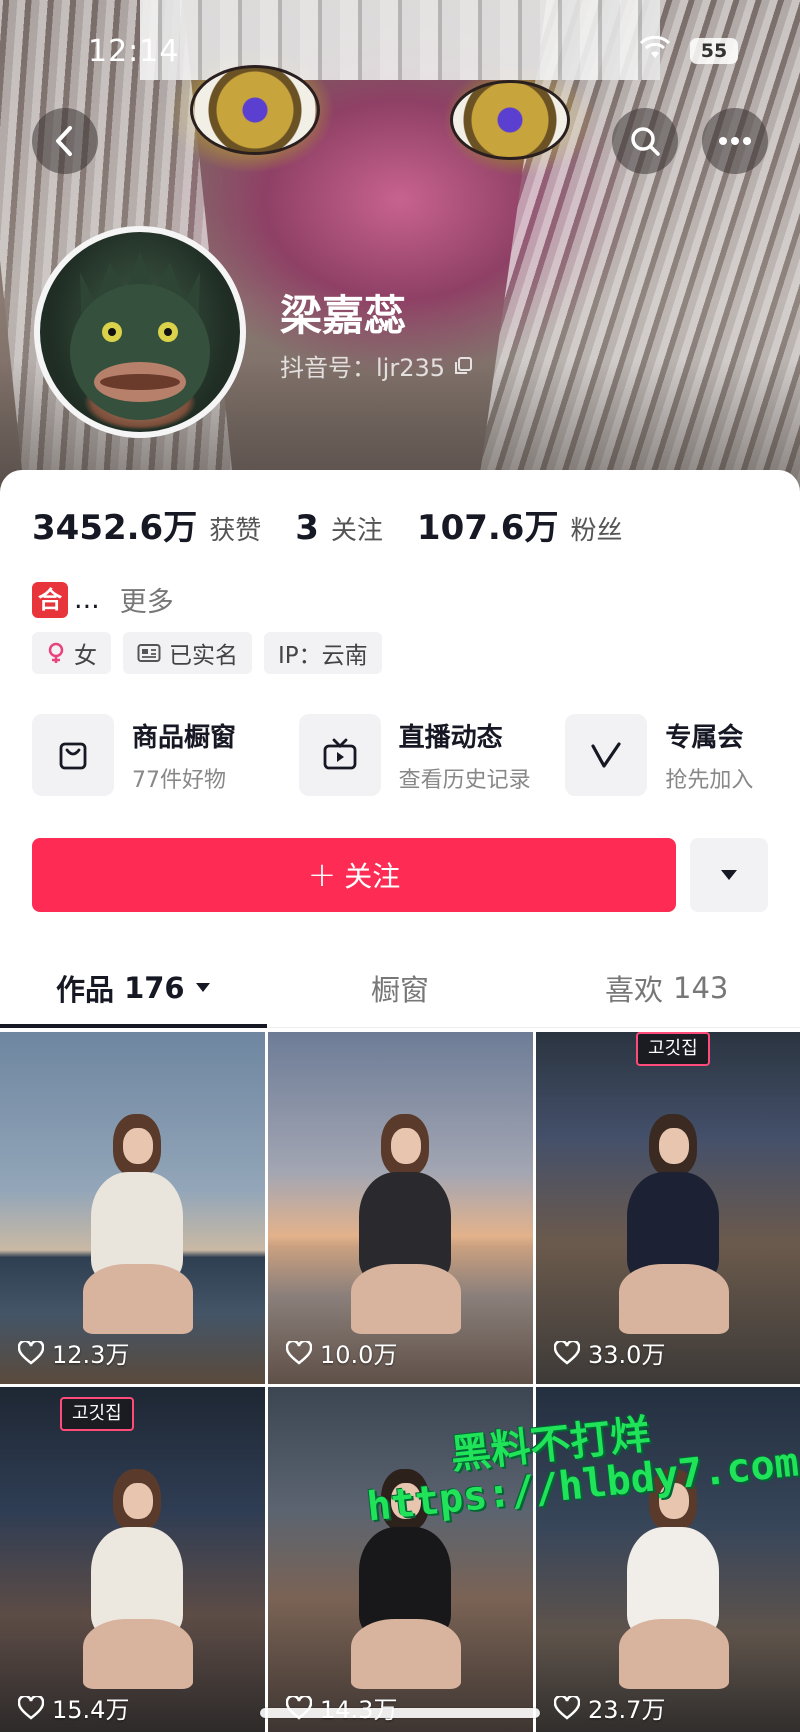 The width and height of the screenshot is (800, 1732). I want to click on more-options-dropdown-button, so click(729, 875).